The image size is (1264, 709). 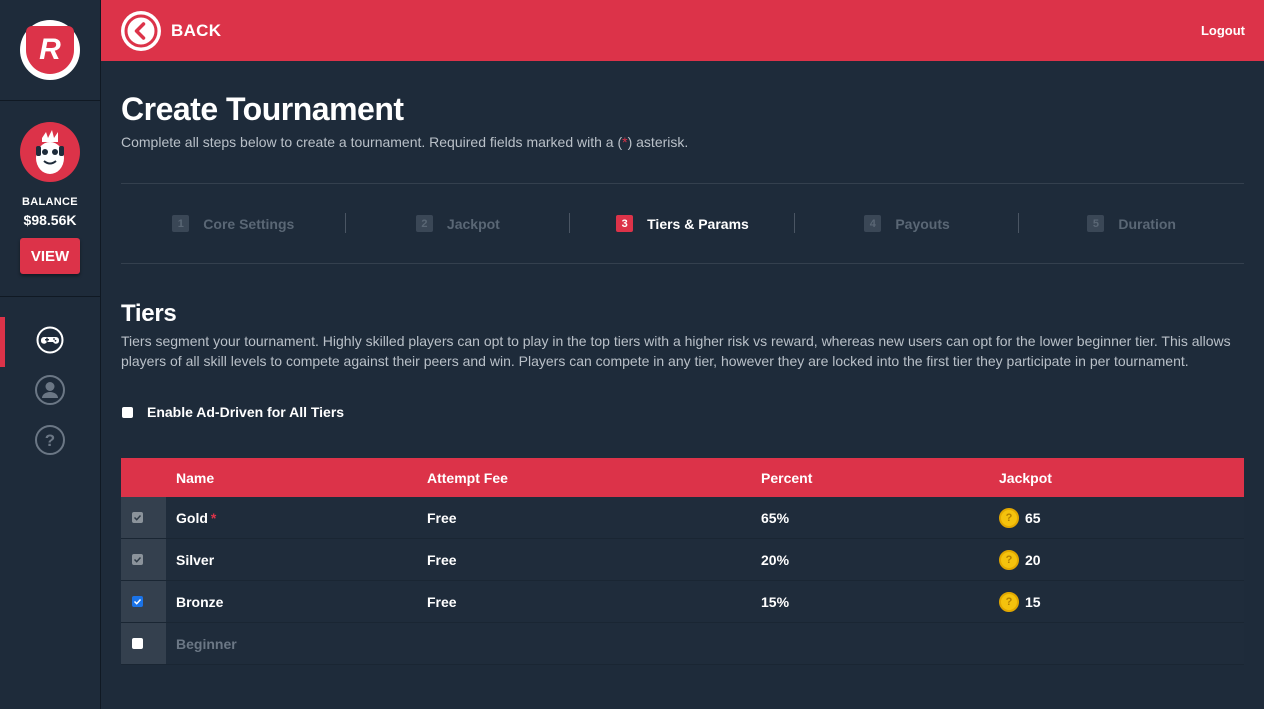 I want to click on step-tiers-params: 3 Tiers & Params, so click(x=682, y=223).